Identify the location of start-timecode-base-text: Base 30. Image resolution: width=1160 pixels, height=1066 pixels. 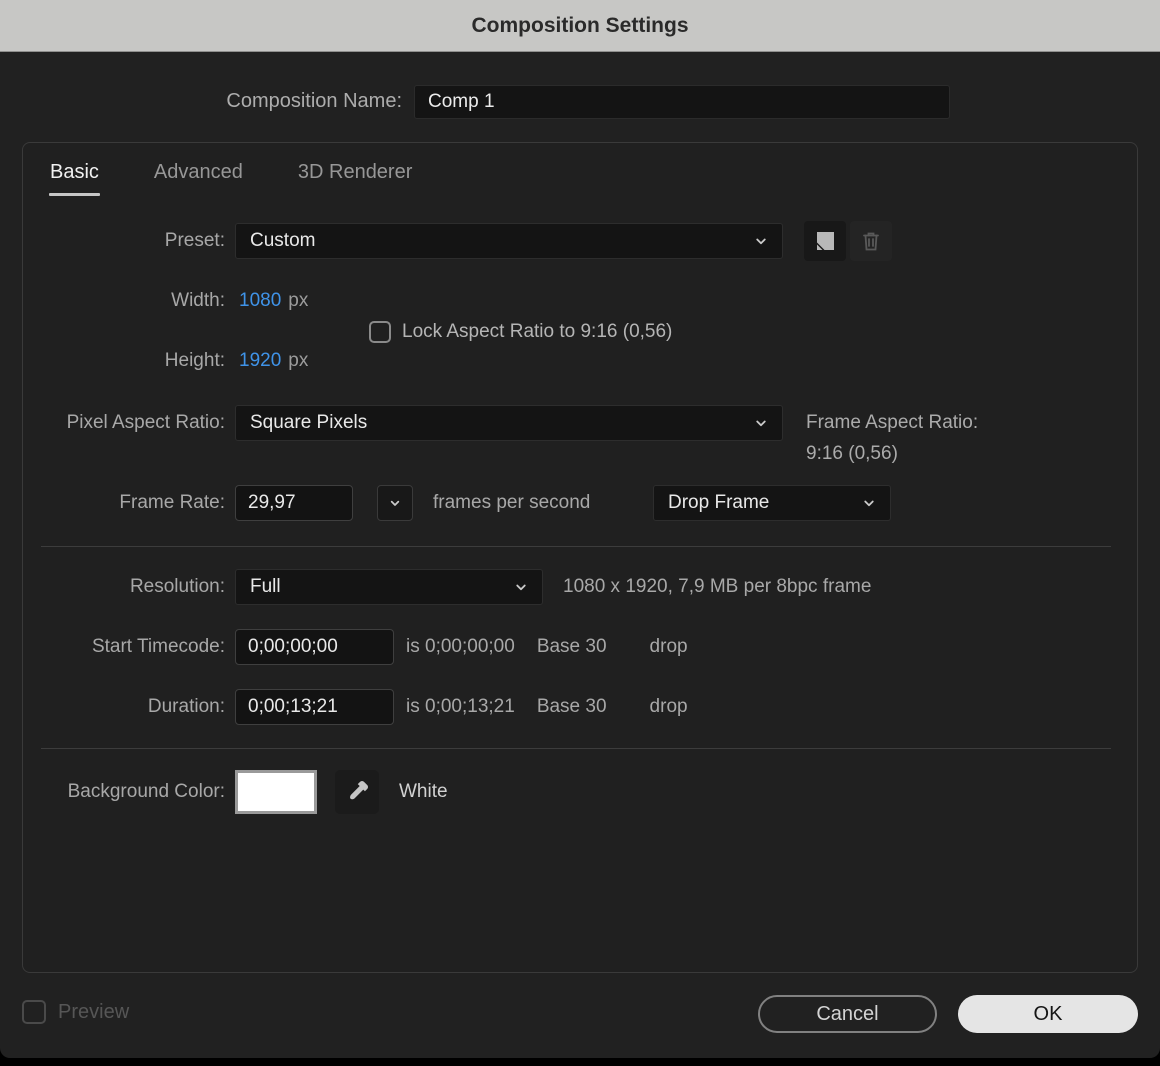
(571, 646).